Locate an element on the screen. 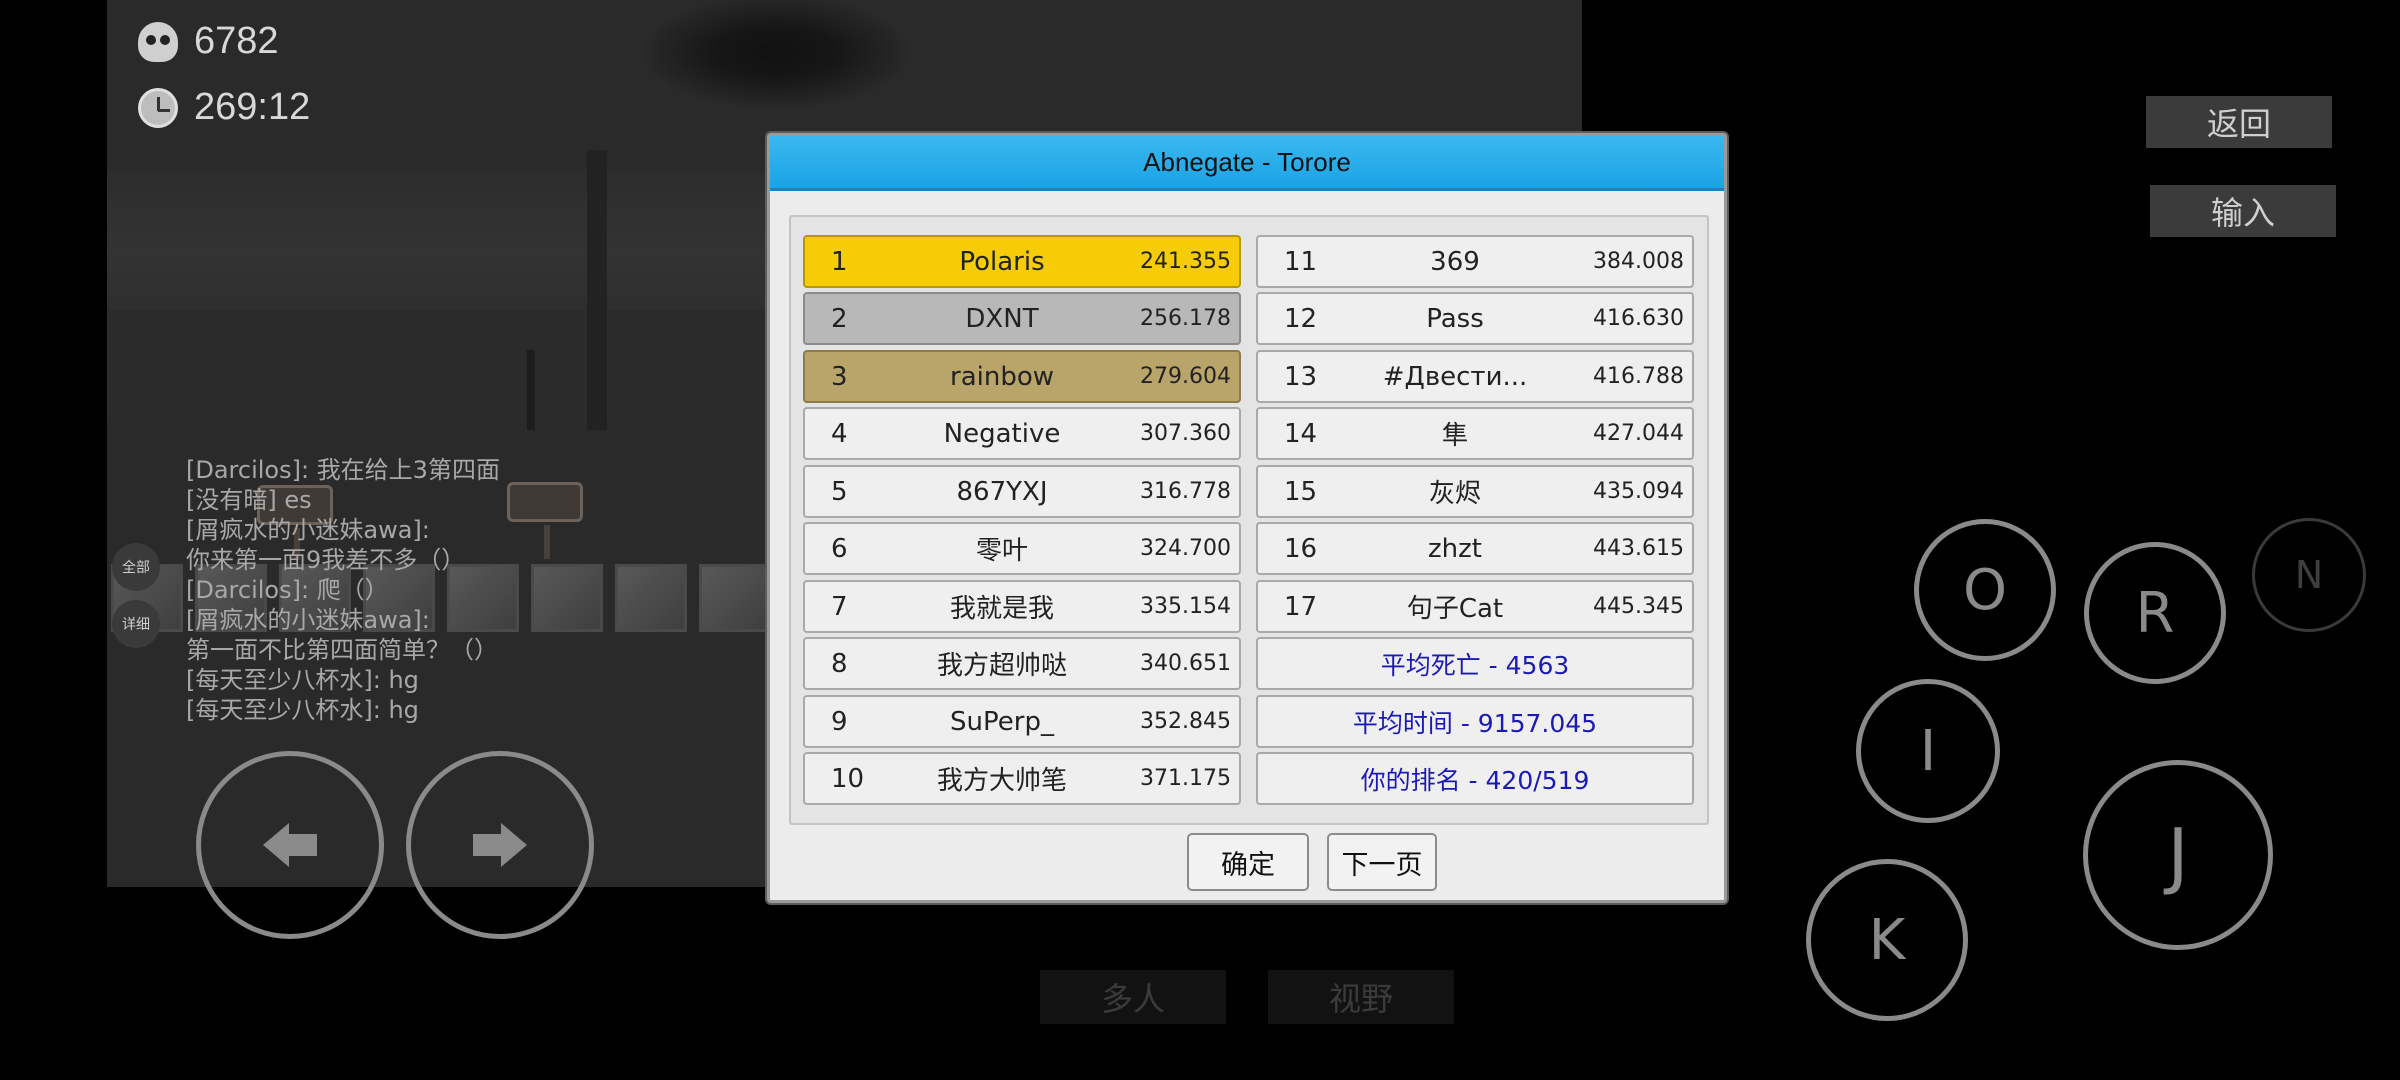 The width and height of the screenshot is (2400, 1080). leaderboard-row: 5 867YXJ 316.778 is located at coordinates (1022, 491).